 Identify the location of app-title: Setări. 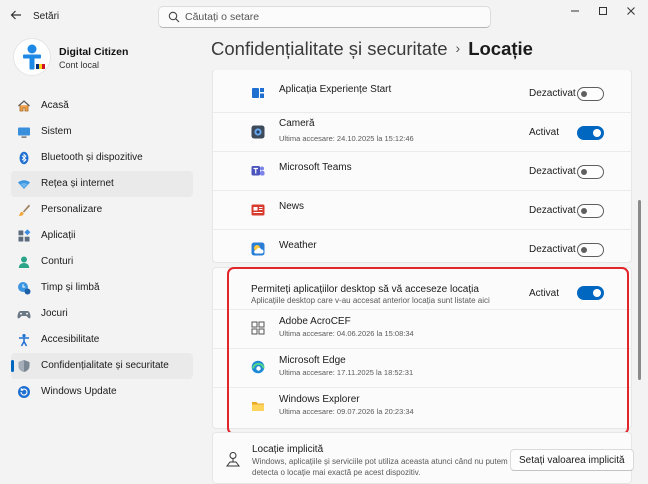
(46, 16).